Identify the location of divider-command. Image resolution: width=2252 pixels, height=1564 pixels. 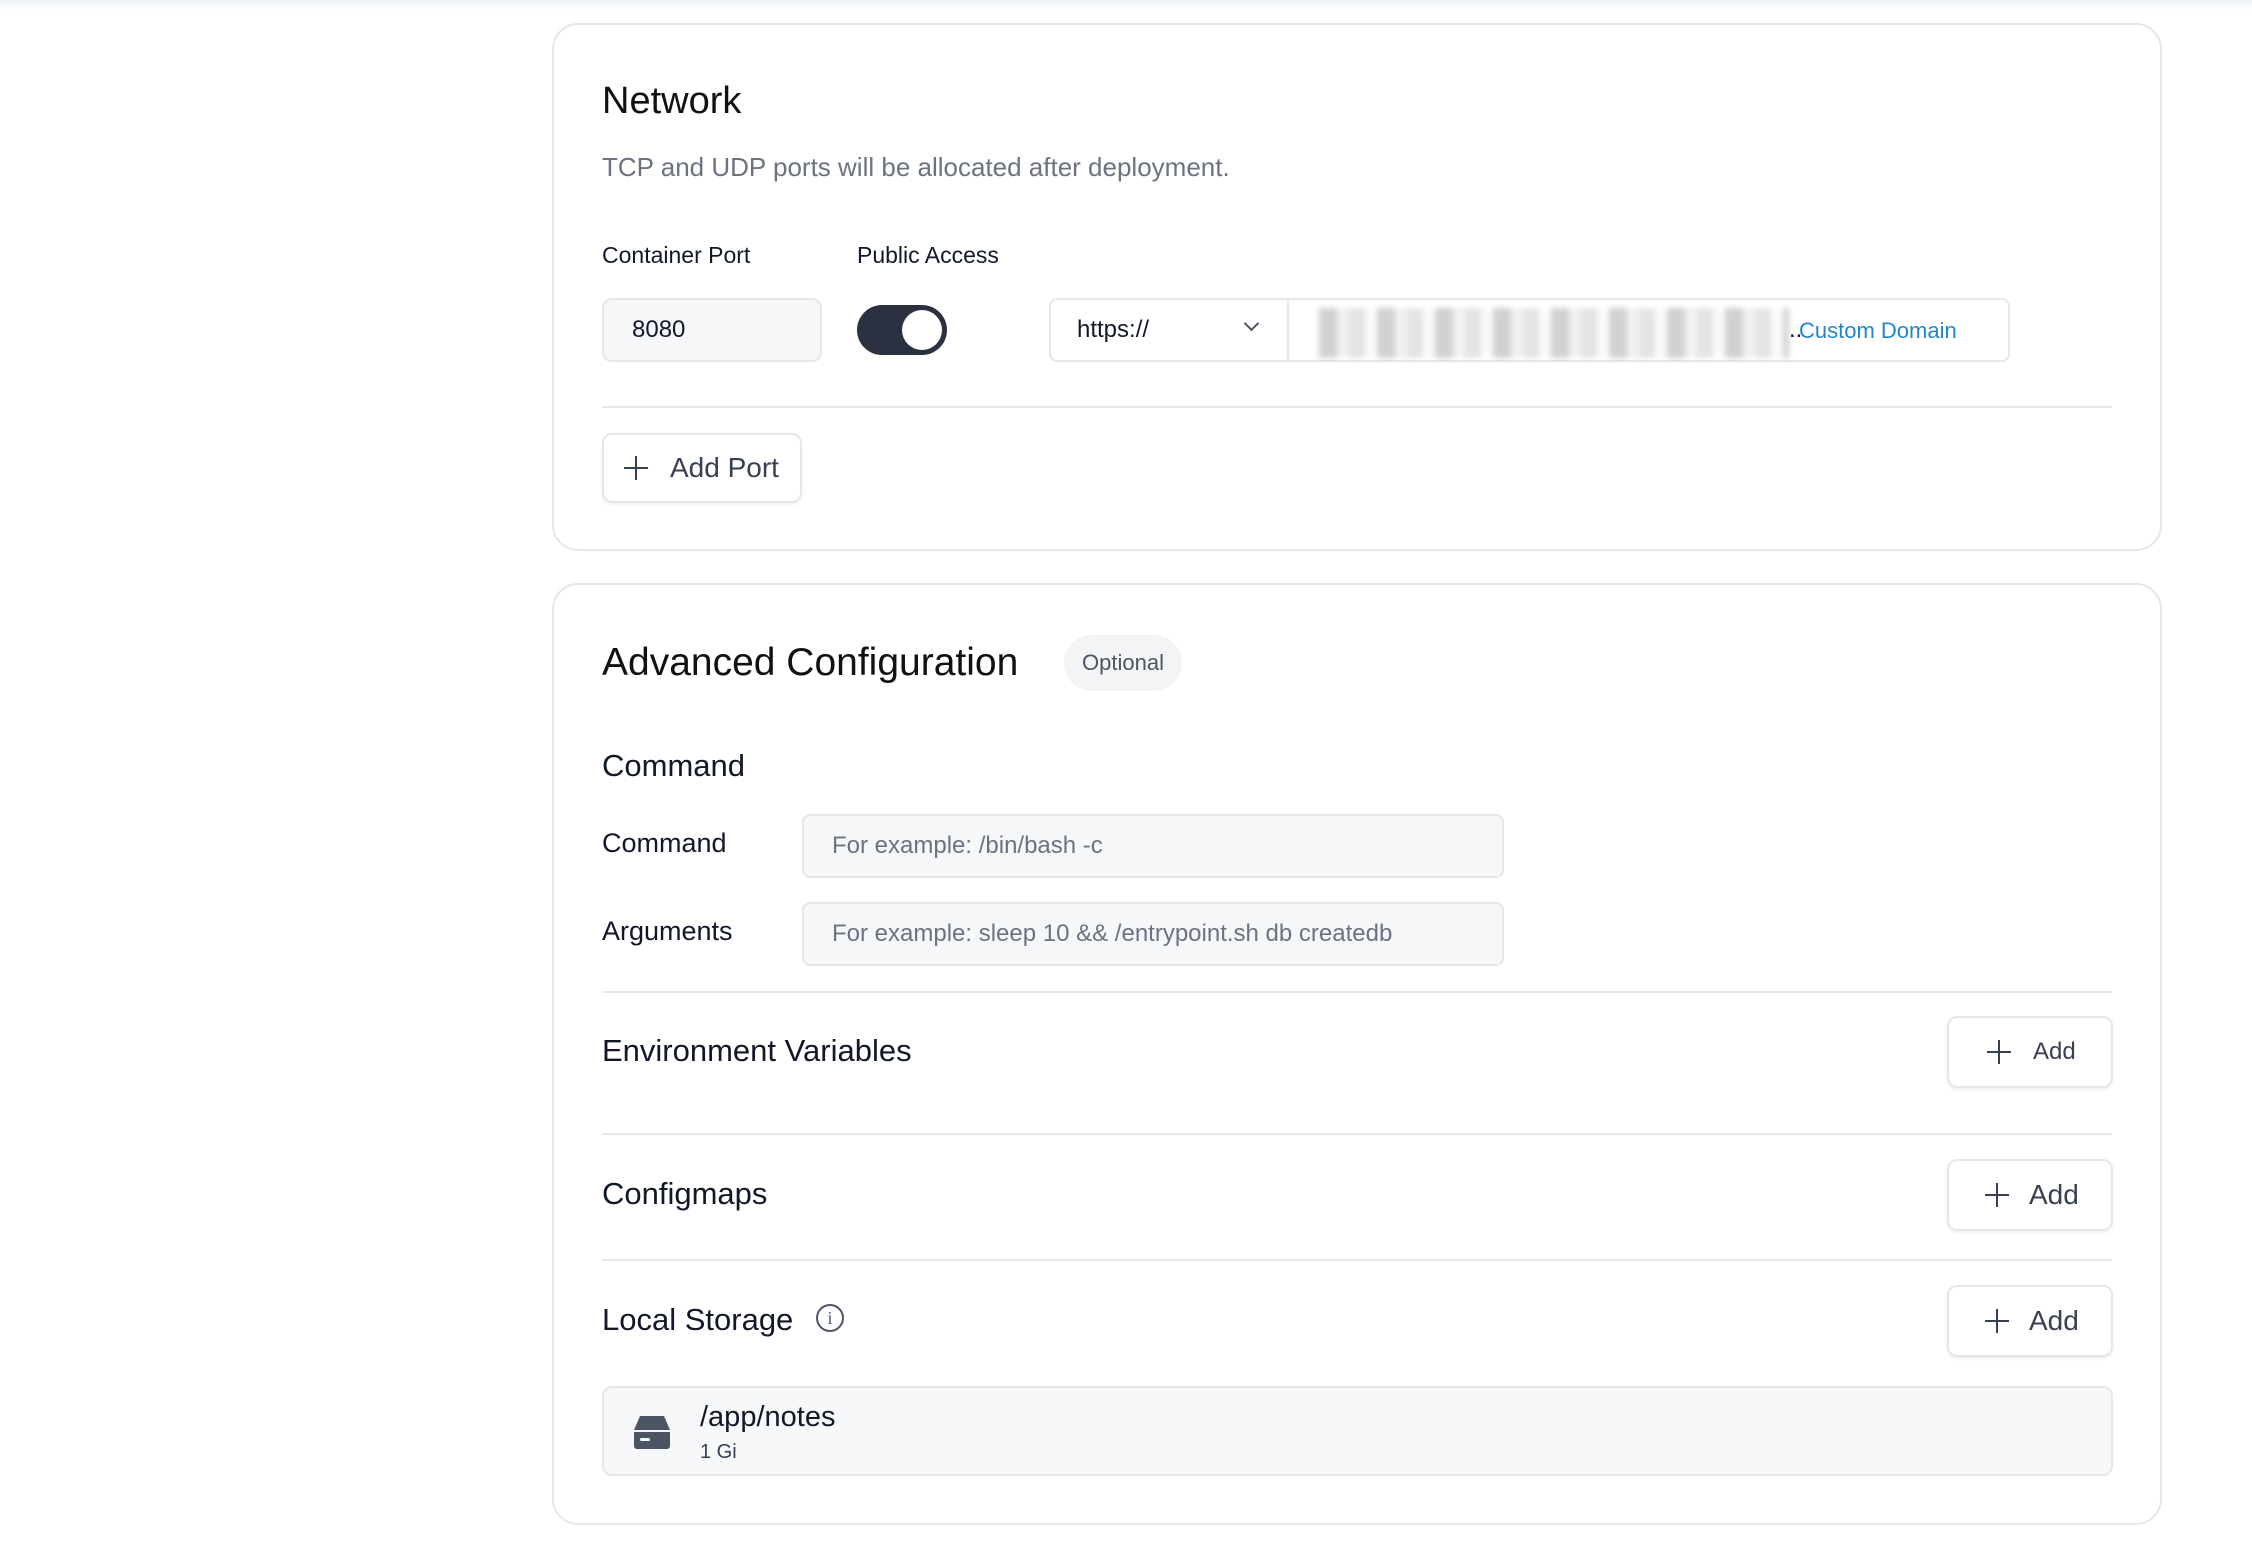
(1357, 992).